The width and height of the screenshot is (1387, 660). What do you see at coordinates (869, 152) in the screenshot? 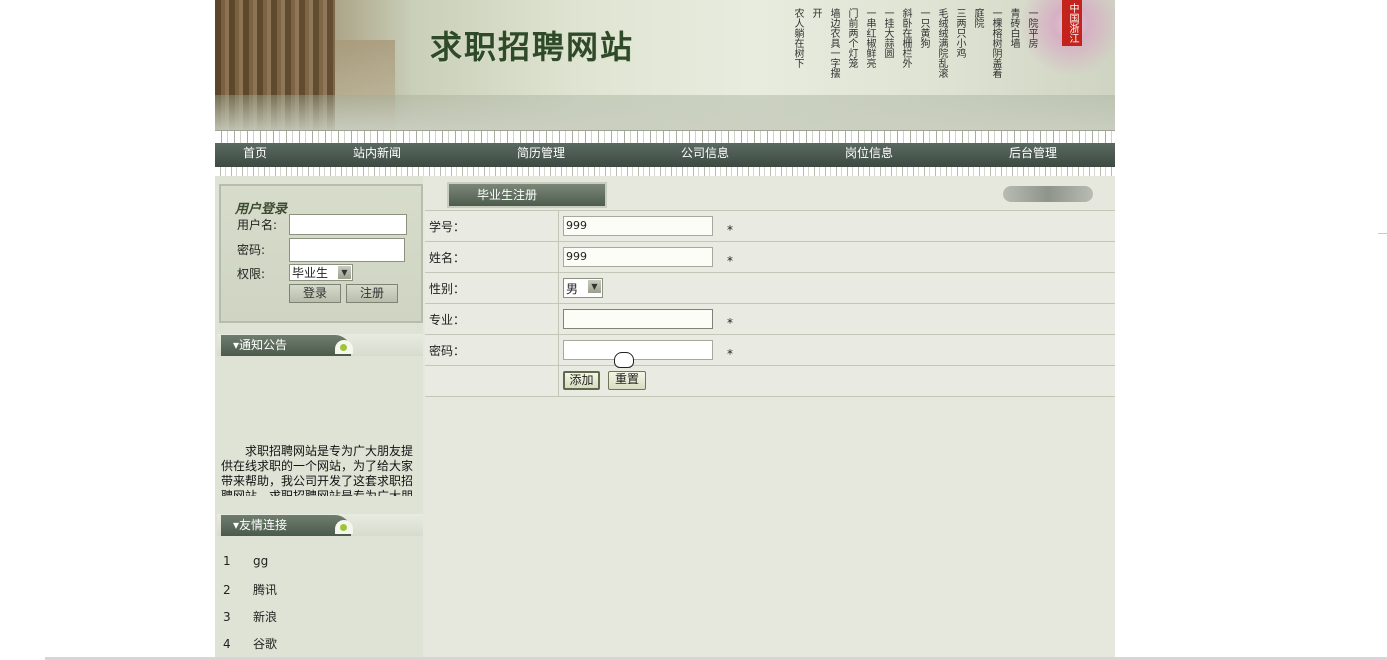
I see `nav-job-info: 岗位信息` at bounding box center [869, 152].